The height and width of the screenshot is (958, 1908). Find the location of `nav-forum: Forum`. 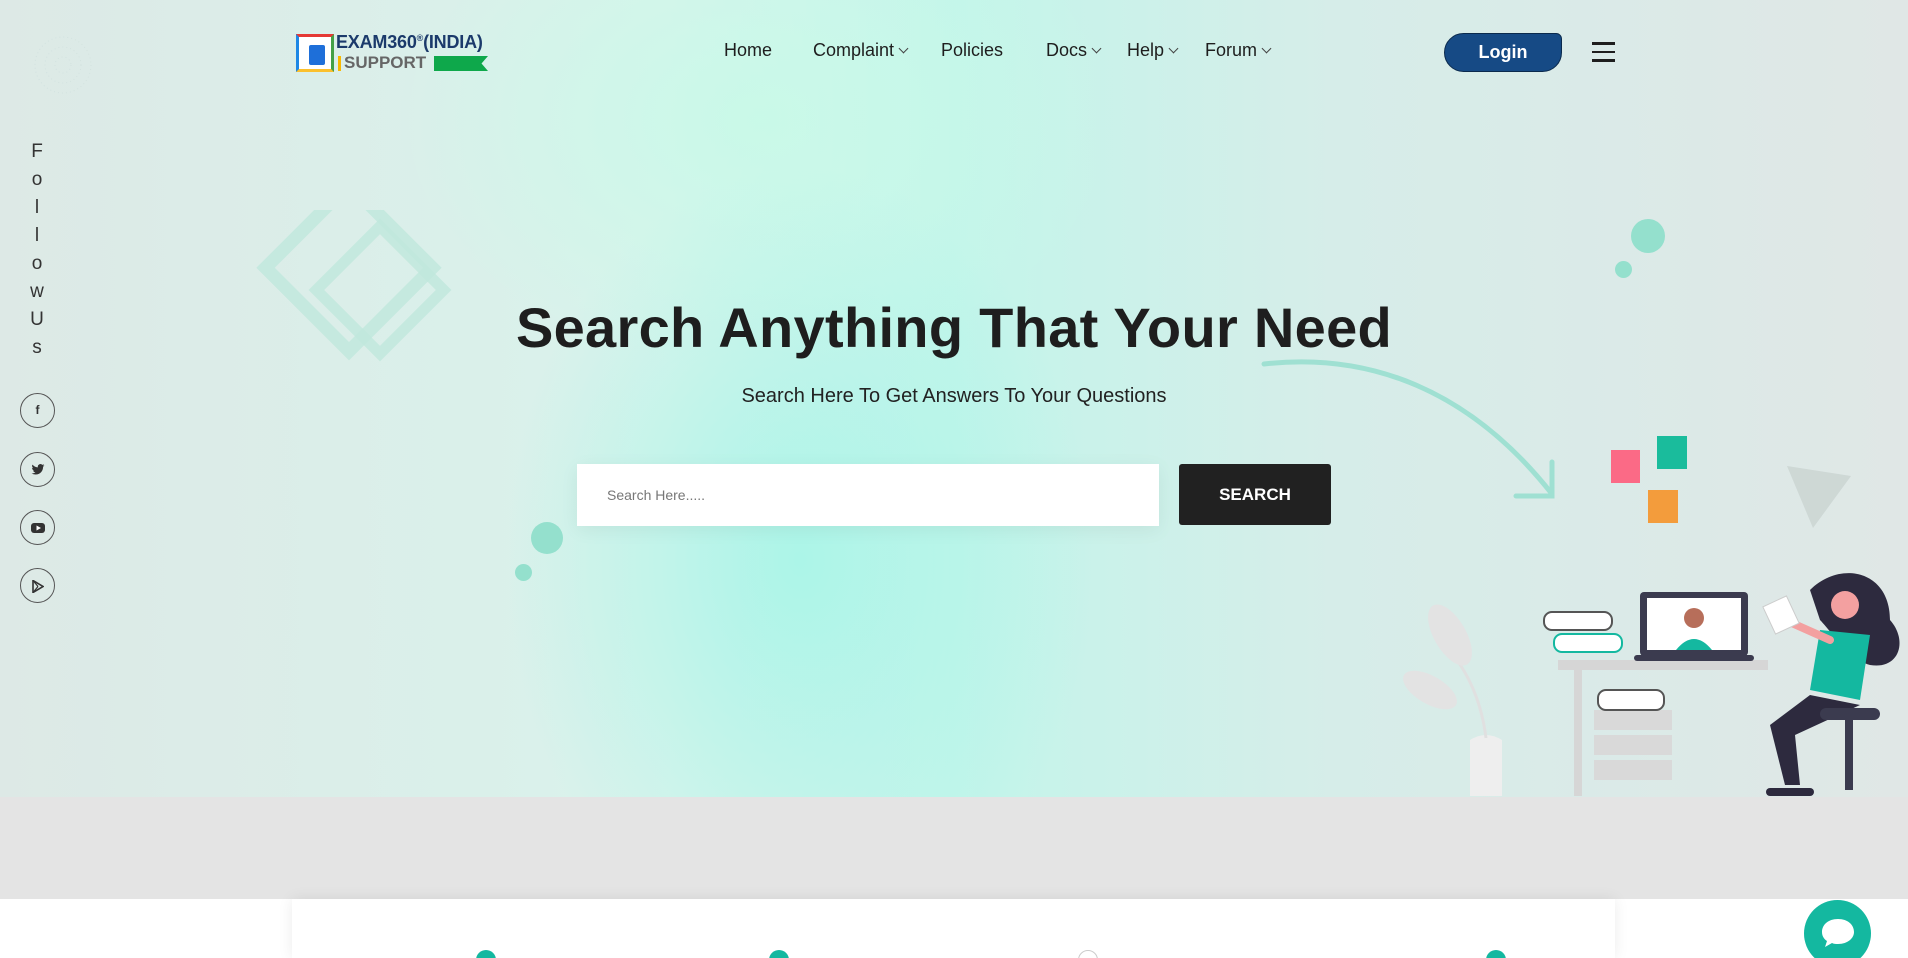

nav-forum: Forum is located at coordinates (1238, 50).